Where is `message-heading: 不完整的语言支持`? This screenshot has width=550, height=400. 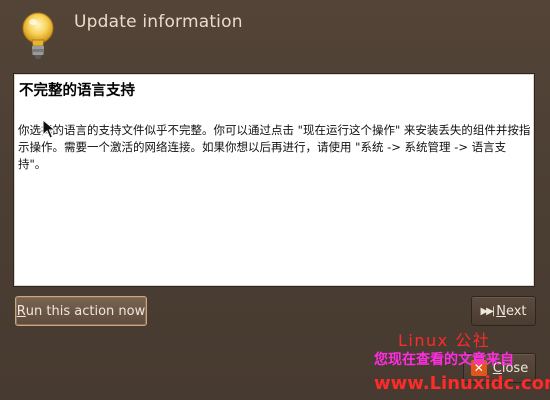 message-heading: 不完整的语言支持 is located at coordinates (77, 91).